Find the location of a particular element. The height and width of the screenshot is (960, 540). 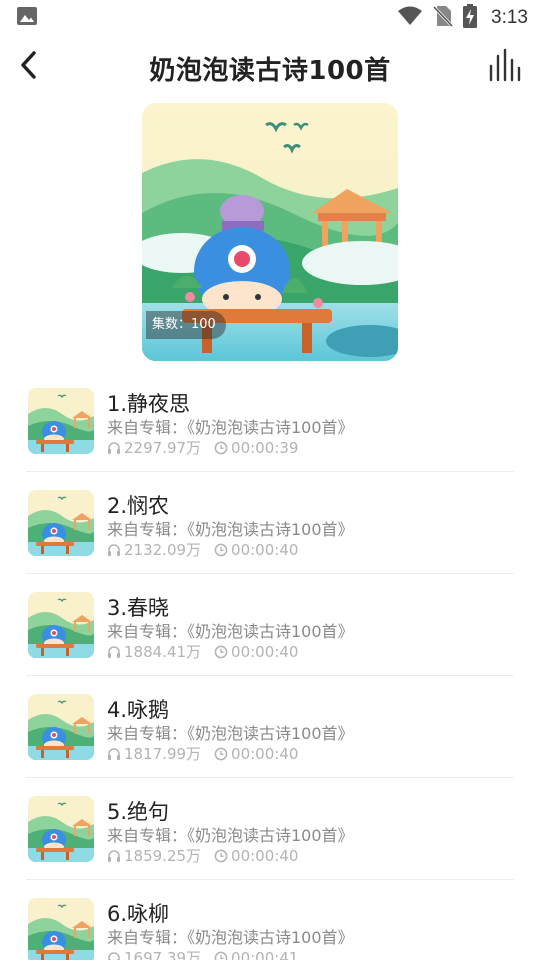

episode-count-badge: 集数： 100 is located at coordinates (186, 325).